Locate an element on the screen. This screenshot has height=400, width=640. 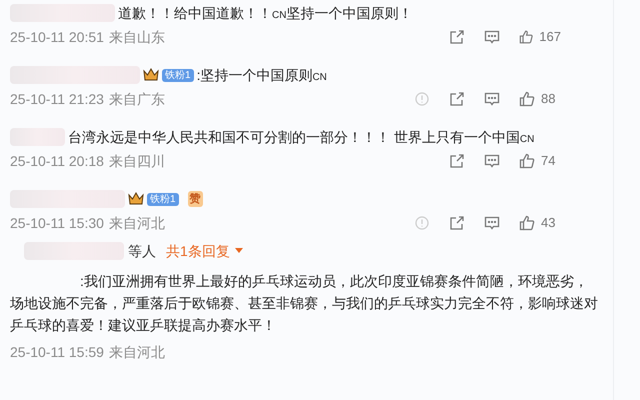
comment-location: 来自四川 is located at coordinates (136, 161).